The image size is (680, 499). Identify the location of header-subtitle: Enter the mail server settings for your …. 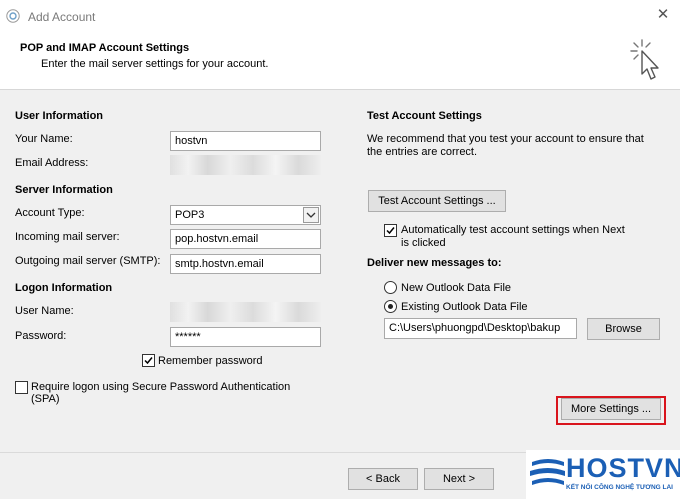
(155, 64).